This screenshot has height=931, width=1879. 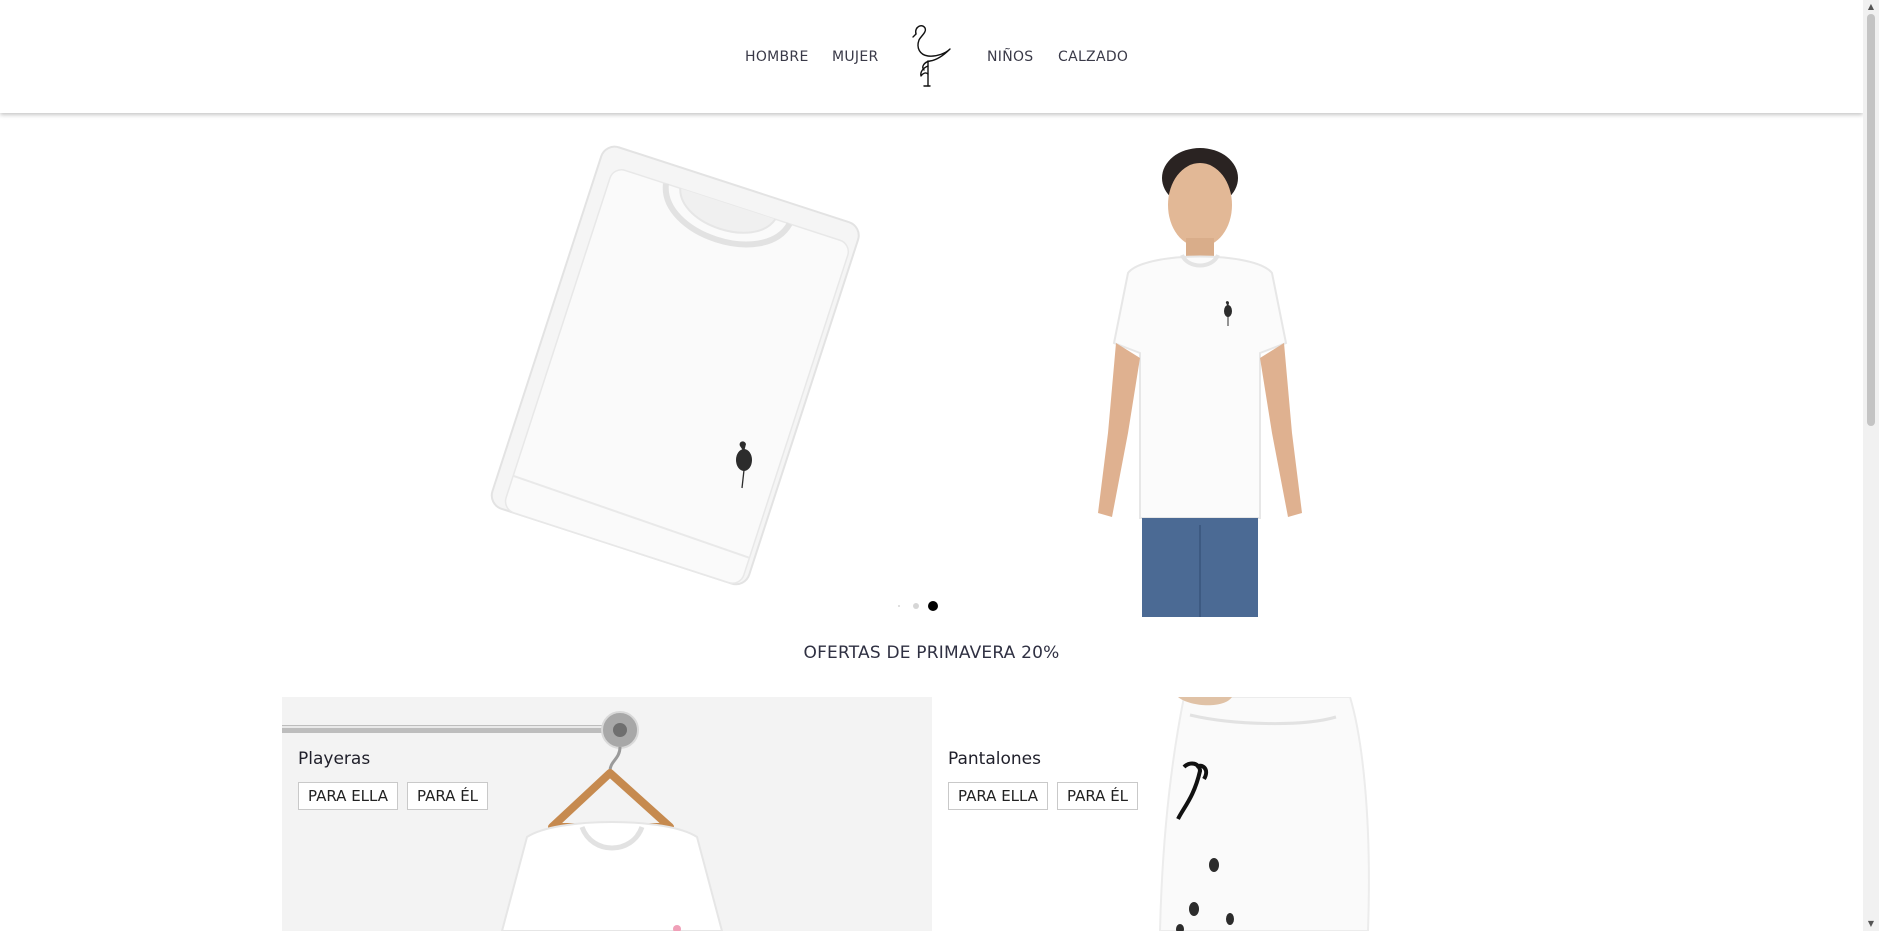 I want to click on nav-link-ninos: NIÑOS, so click(x=1010, y=57).